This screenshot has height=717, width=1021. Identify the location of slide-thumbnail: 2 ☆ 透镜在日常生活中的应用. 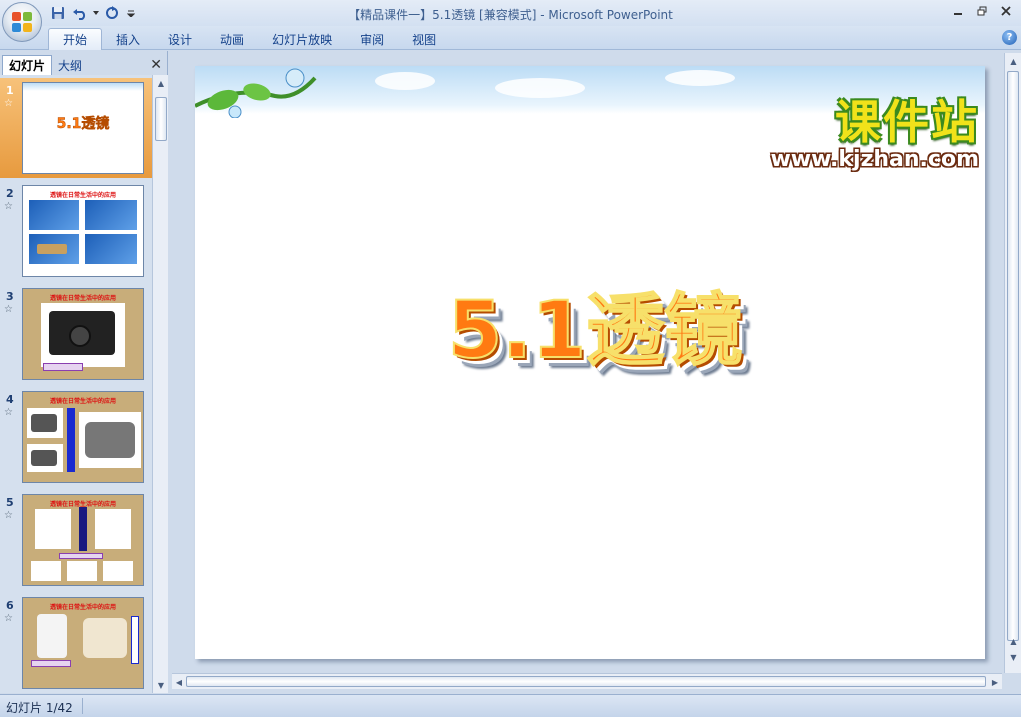
(76, 231).